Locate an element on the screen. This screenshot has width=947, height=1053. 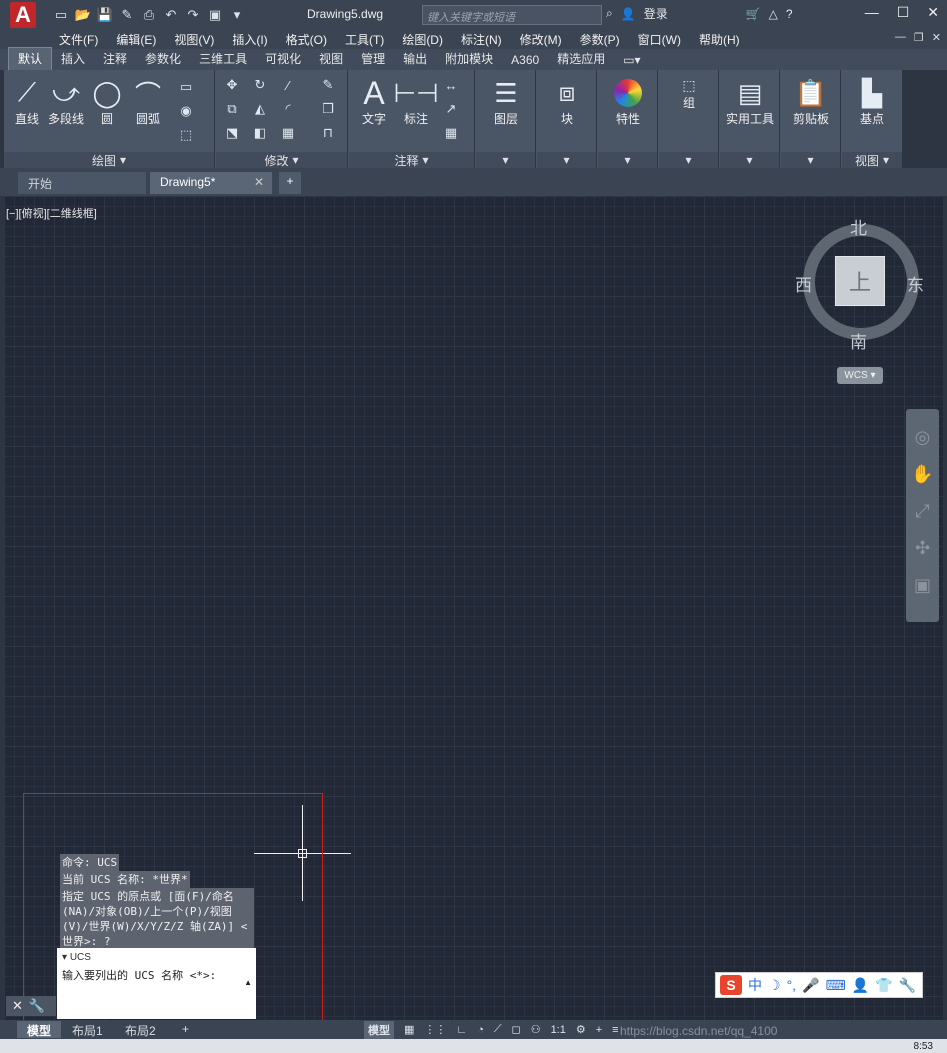
rectangle-icon: ▭ is located at coordinates (186, 87).